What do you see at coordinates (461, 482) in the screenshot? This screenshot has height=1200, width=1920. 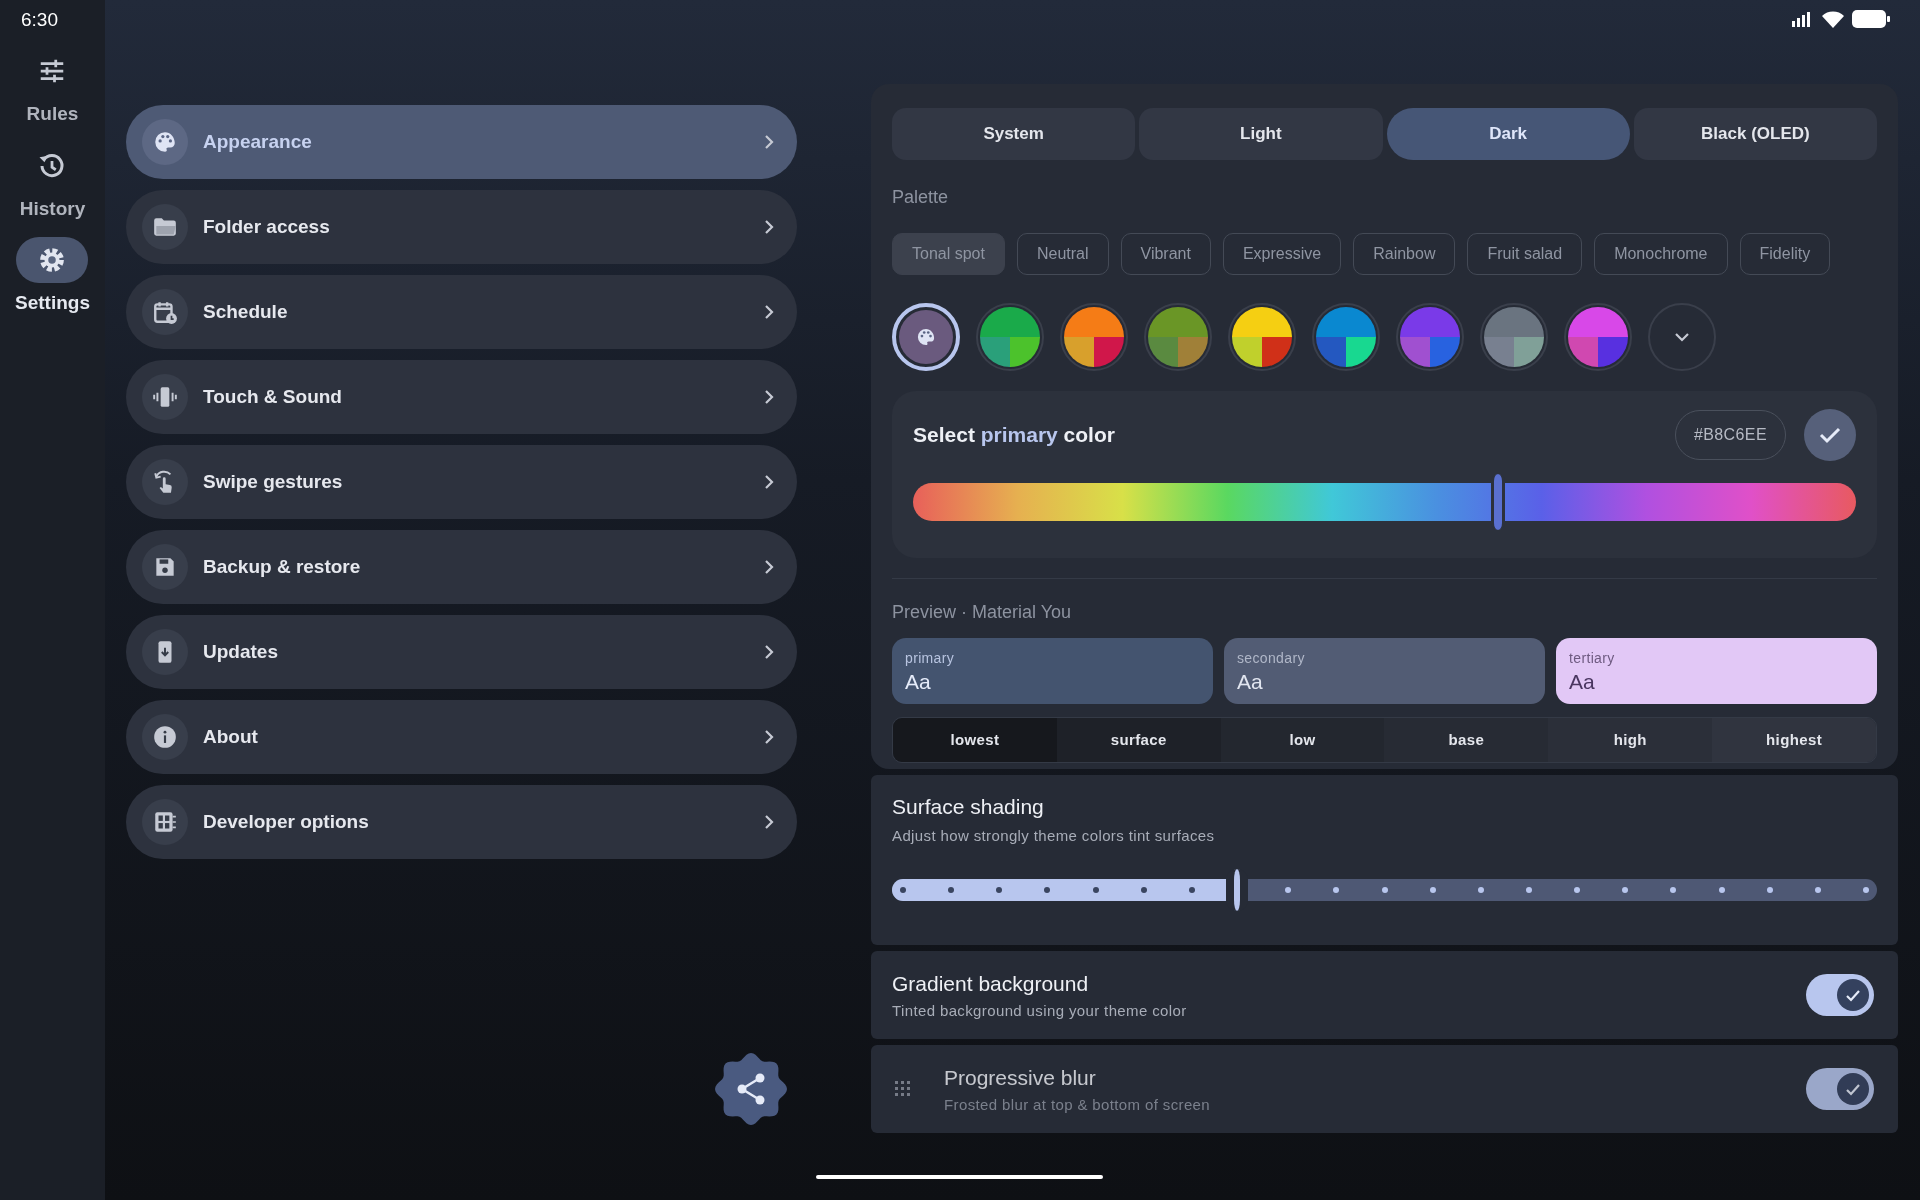 I see `menu-item: Swipe gestures` at bounding box center [461, 482].